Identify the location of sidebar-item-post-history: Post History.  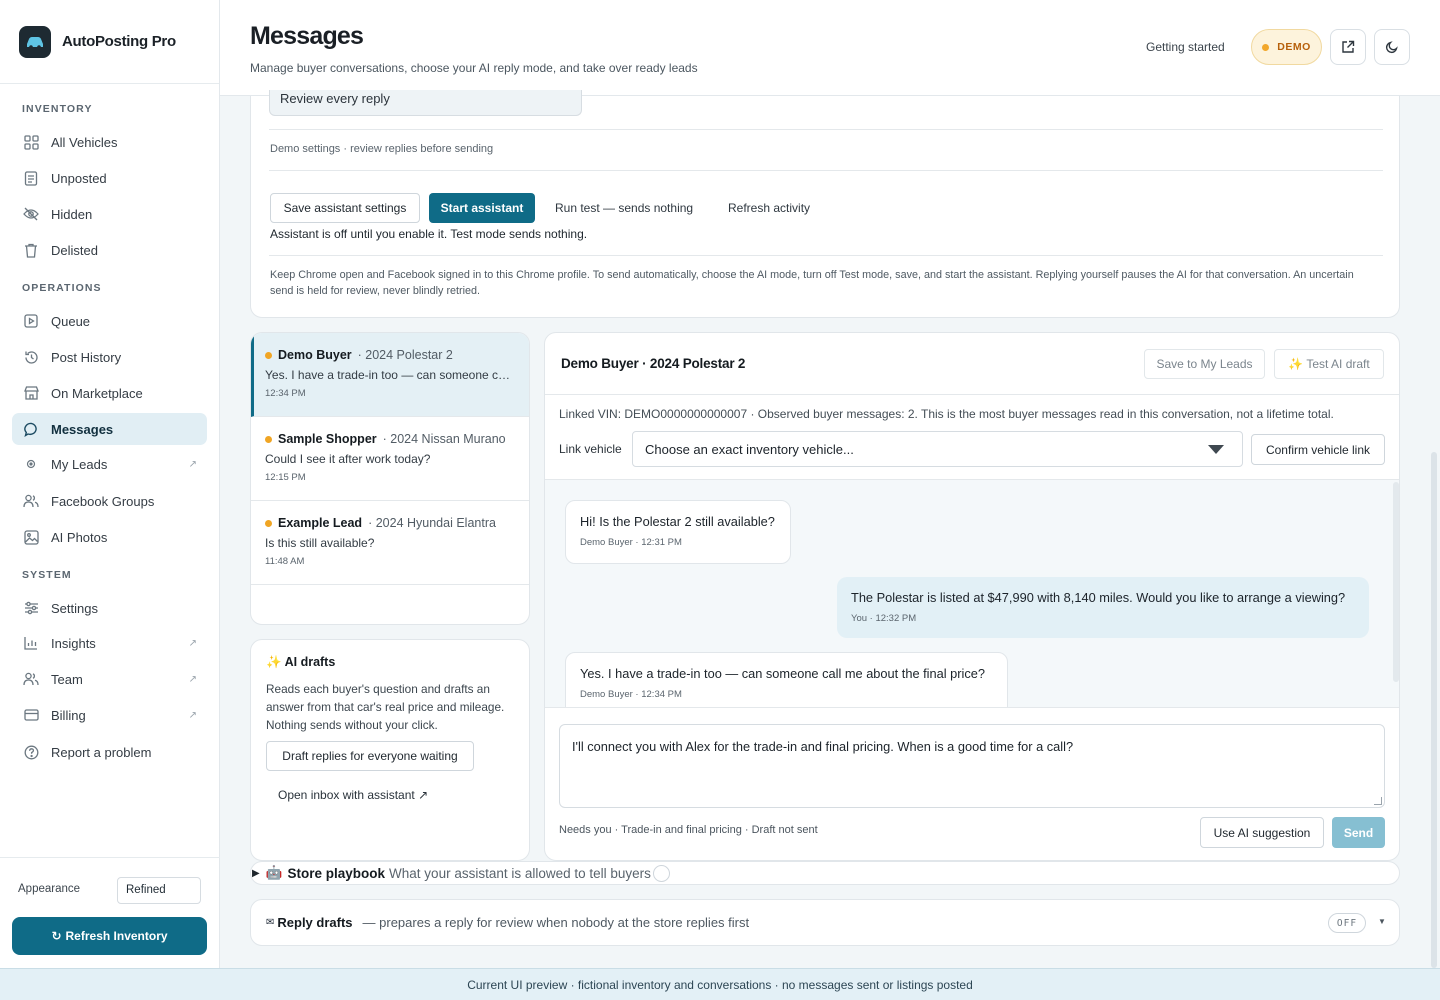
(109, 357).